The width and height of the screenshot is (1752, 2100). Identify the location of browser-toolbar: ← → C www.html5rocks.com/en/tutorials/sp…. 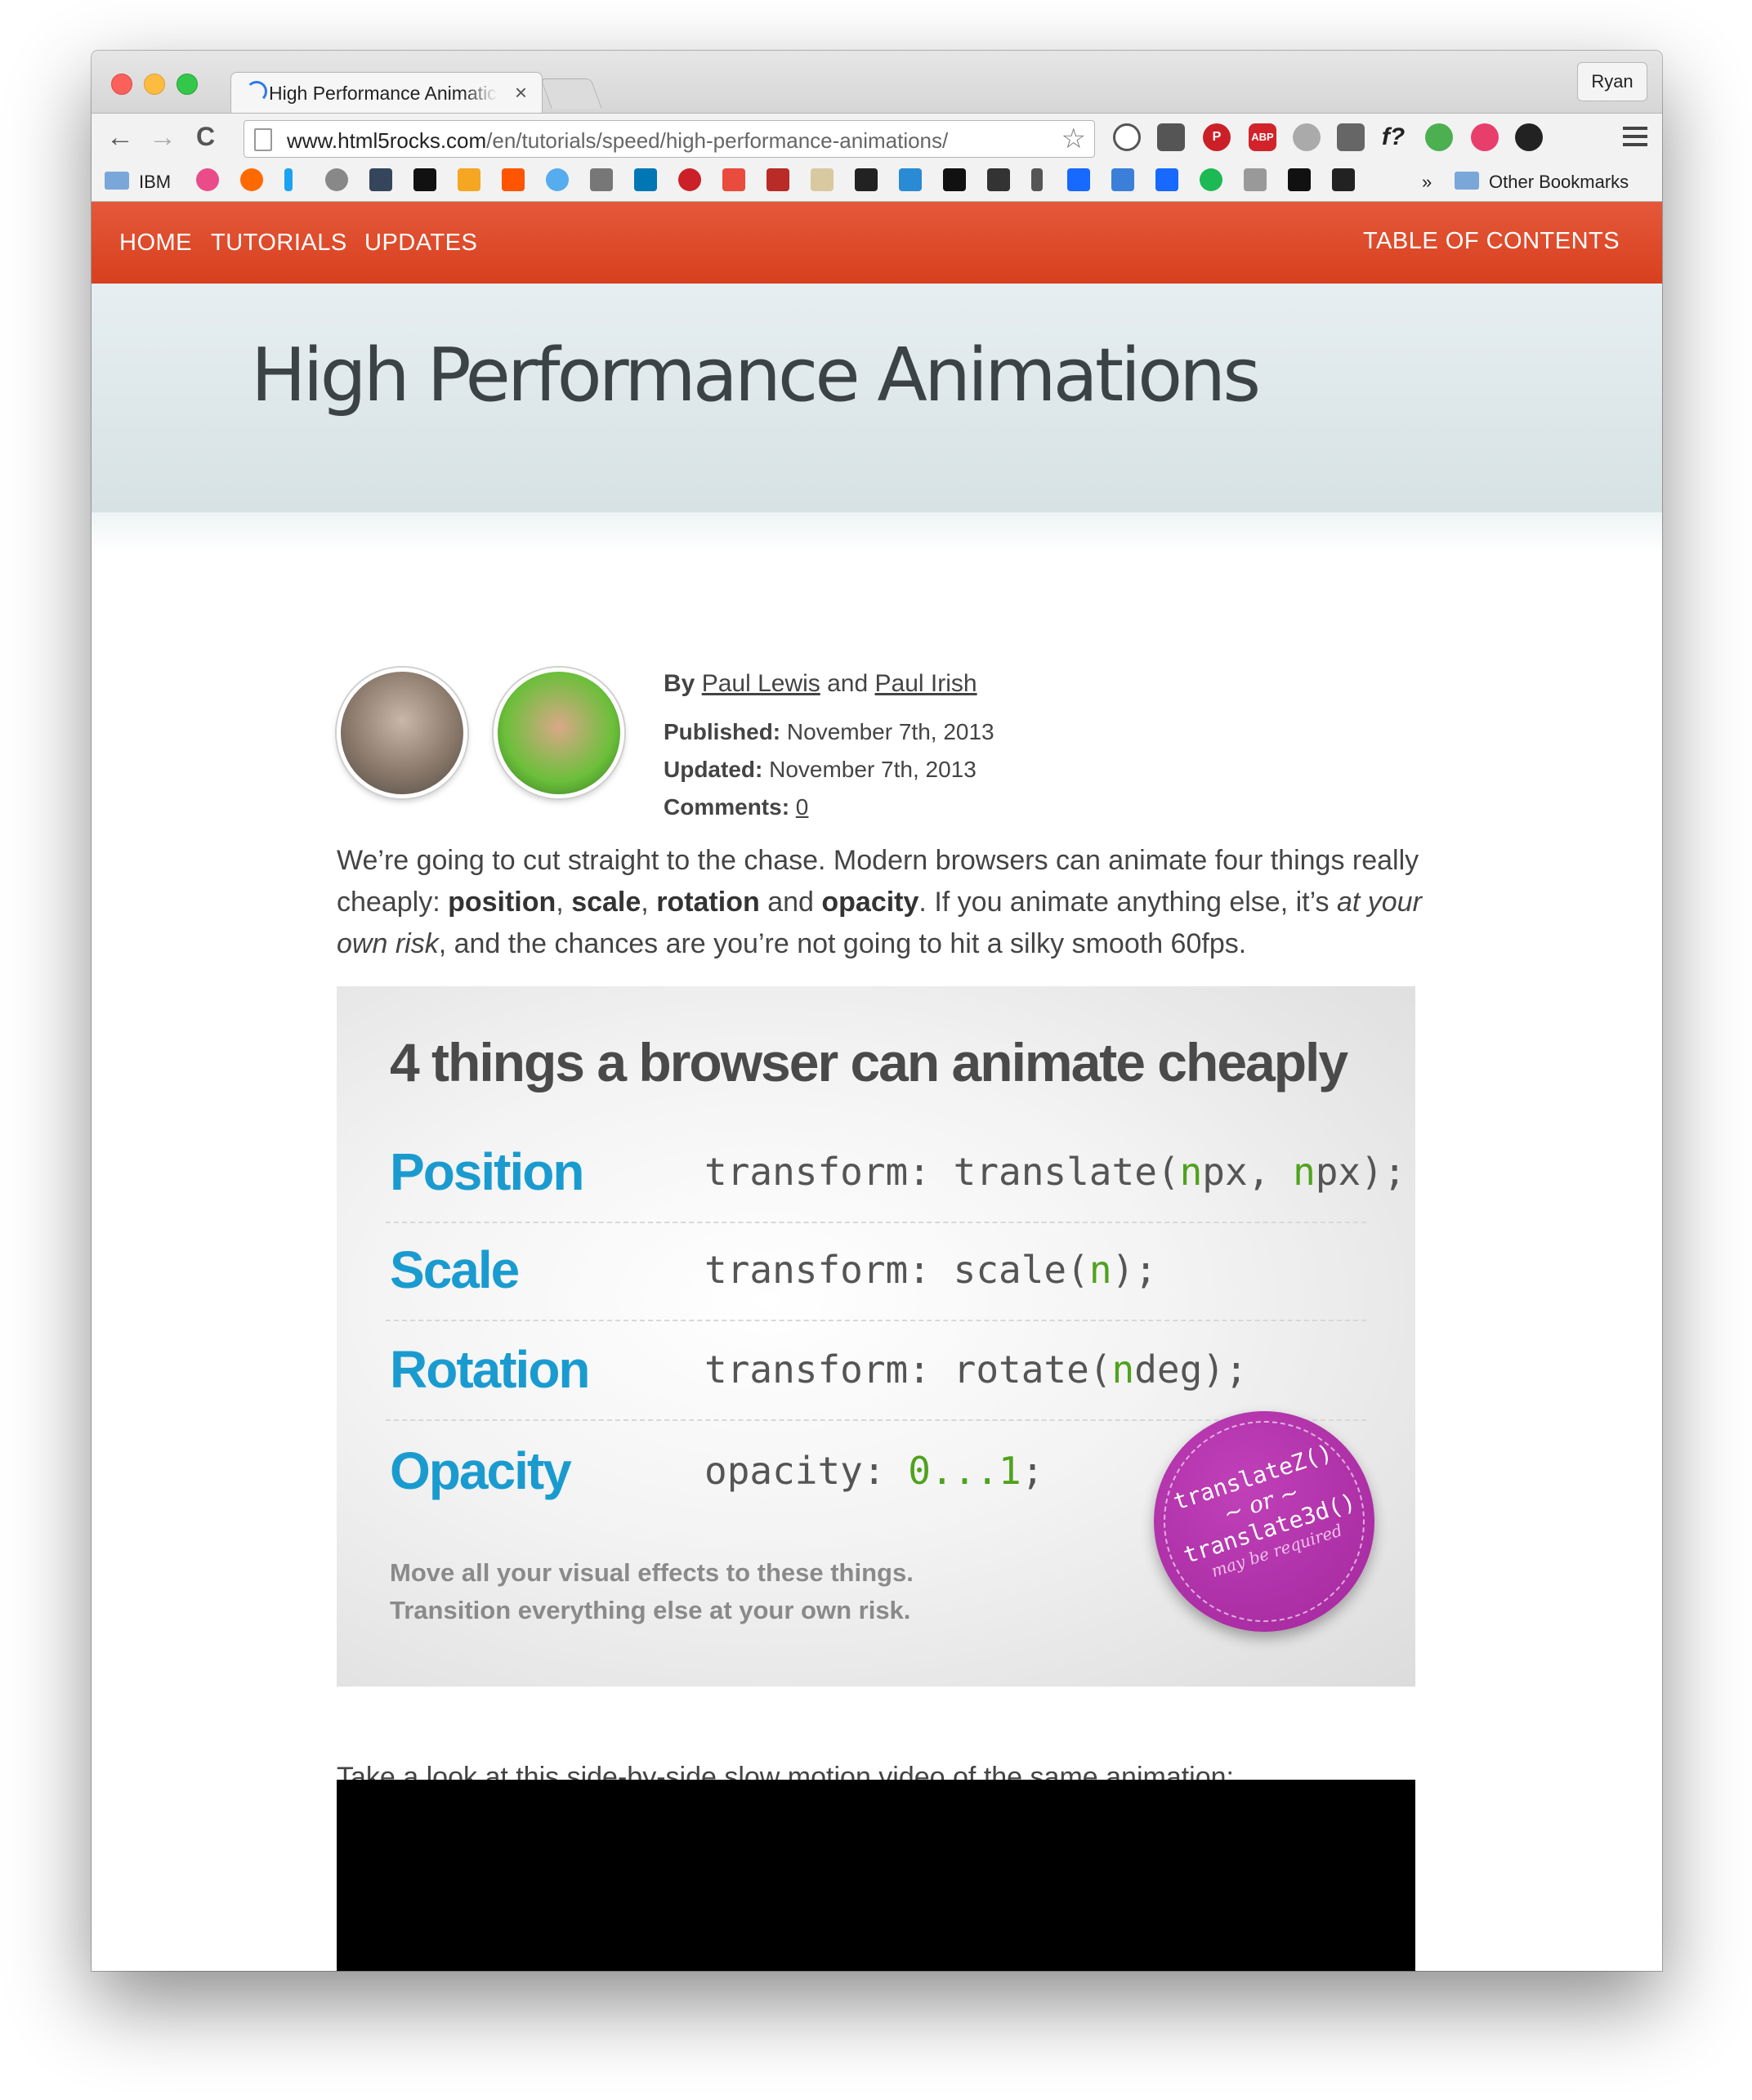
(877, 138).